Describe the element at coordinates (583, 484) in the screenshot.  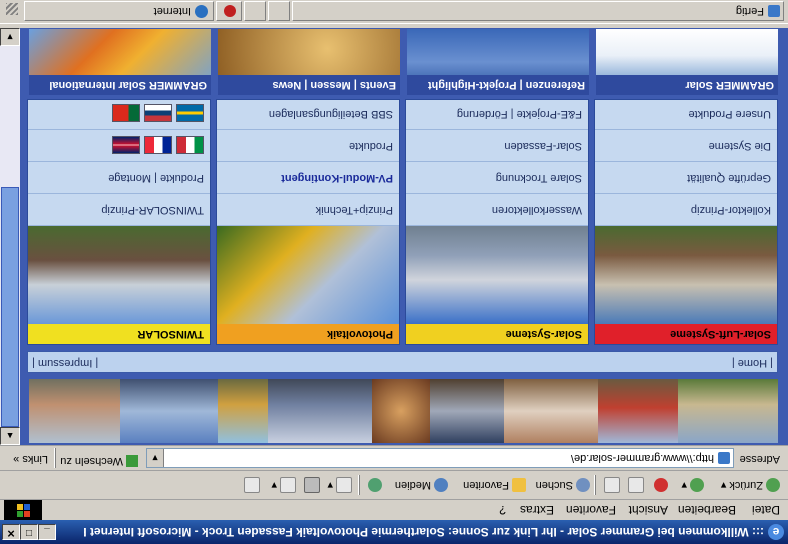
I see `search-icon` at that location.